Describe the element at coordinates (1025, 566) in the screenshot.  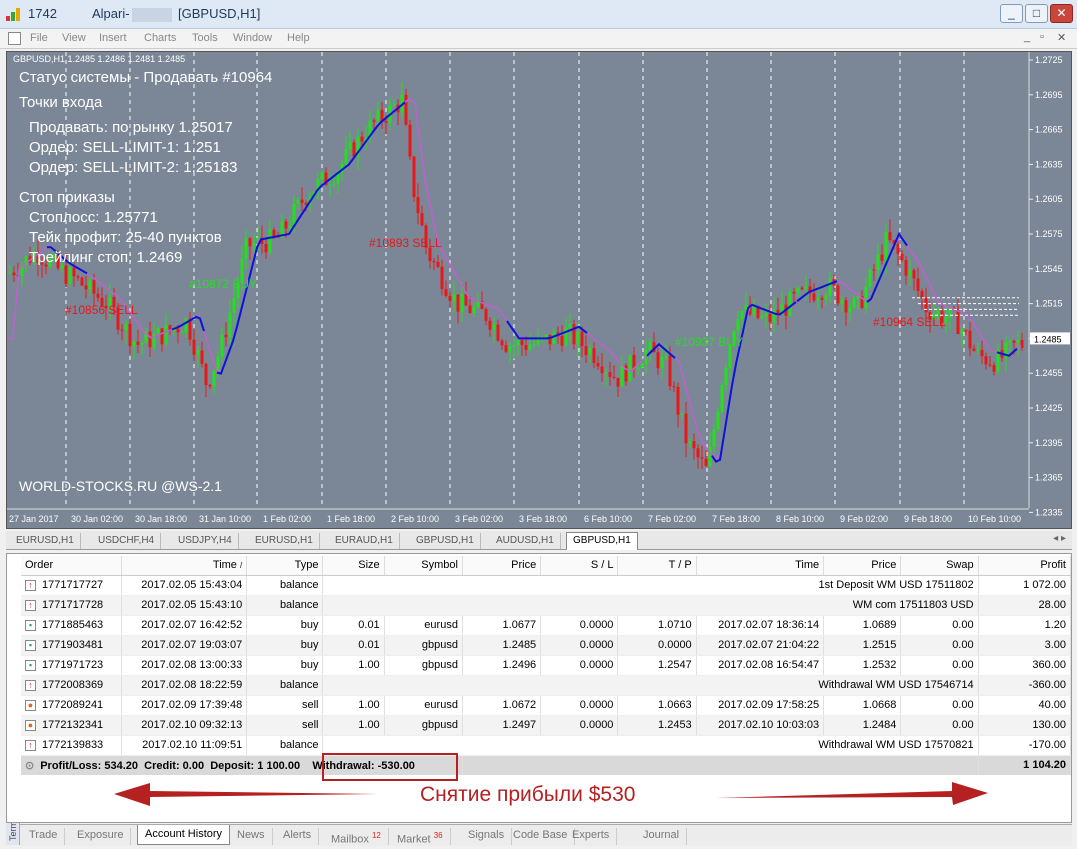
I see `col-profit: Profit` at that location.